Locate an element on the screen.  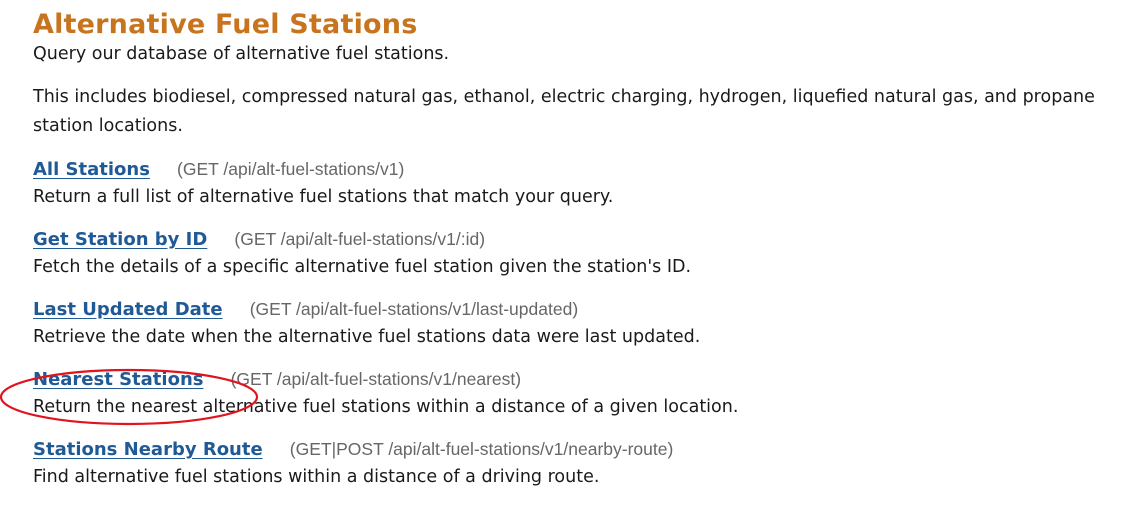
stations-nearby-route-link: Stations Nearby Route is located at coordinates (148, 449).